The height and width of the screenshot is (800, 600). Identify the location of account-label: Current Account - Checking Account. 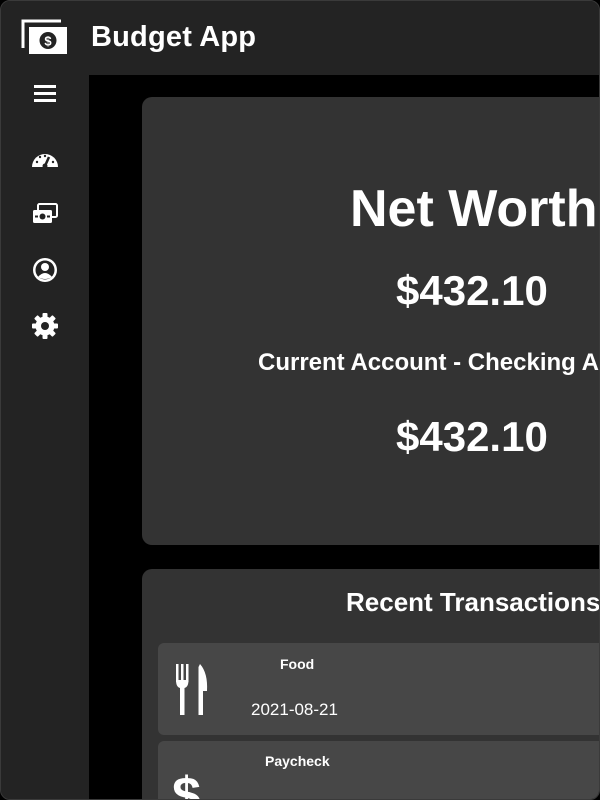
(428, 362).